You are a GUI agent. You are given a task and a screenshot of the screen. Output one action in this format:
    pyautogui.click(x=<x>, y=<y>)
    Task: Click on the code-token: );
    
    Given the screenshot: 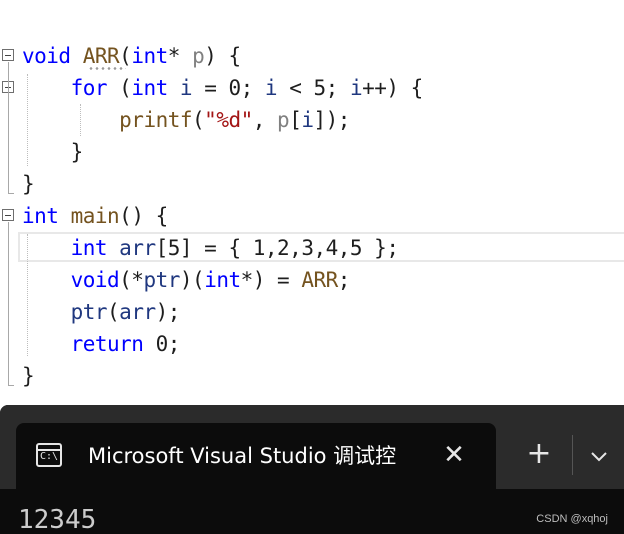 What is the action you would take?
    pyautogui.click(x=168, y=312)
    